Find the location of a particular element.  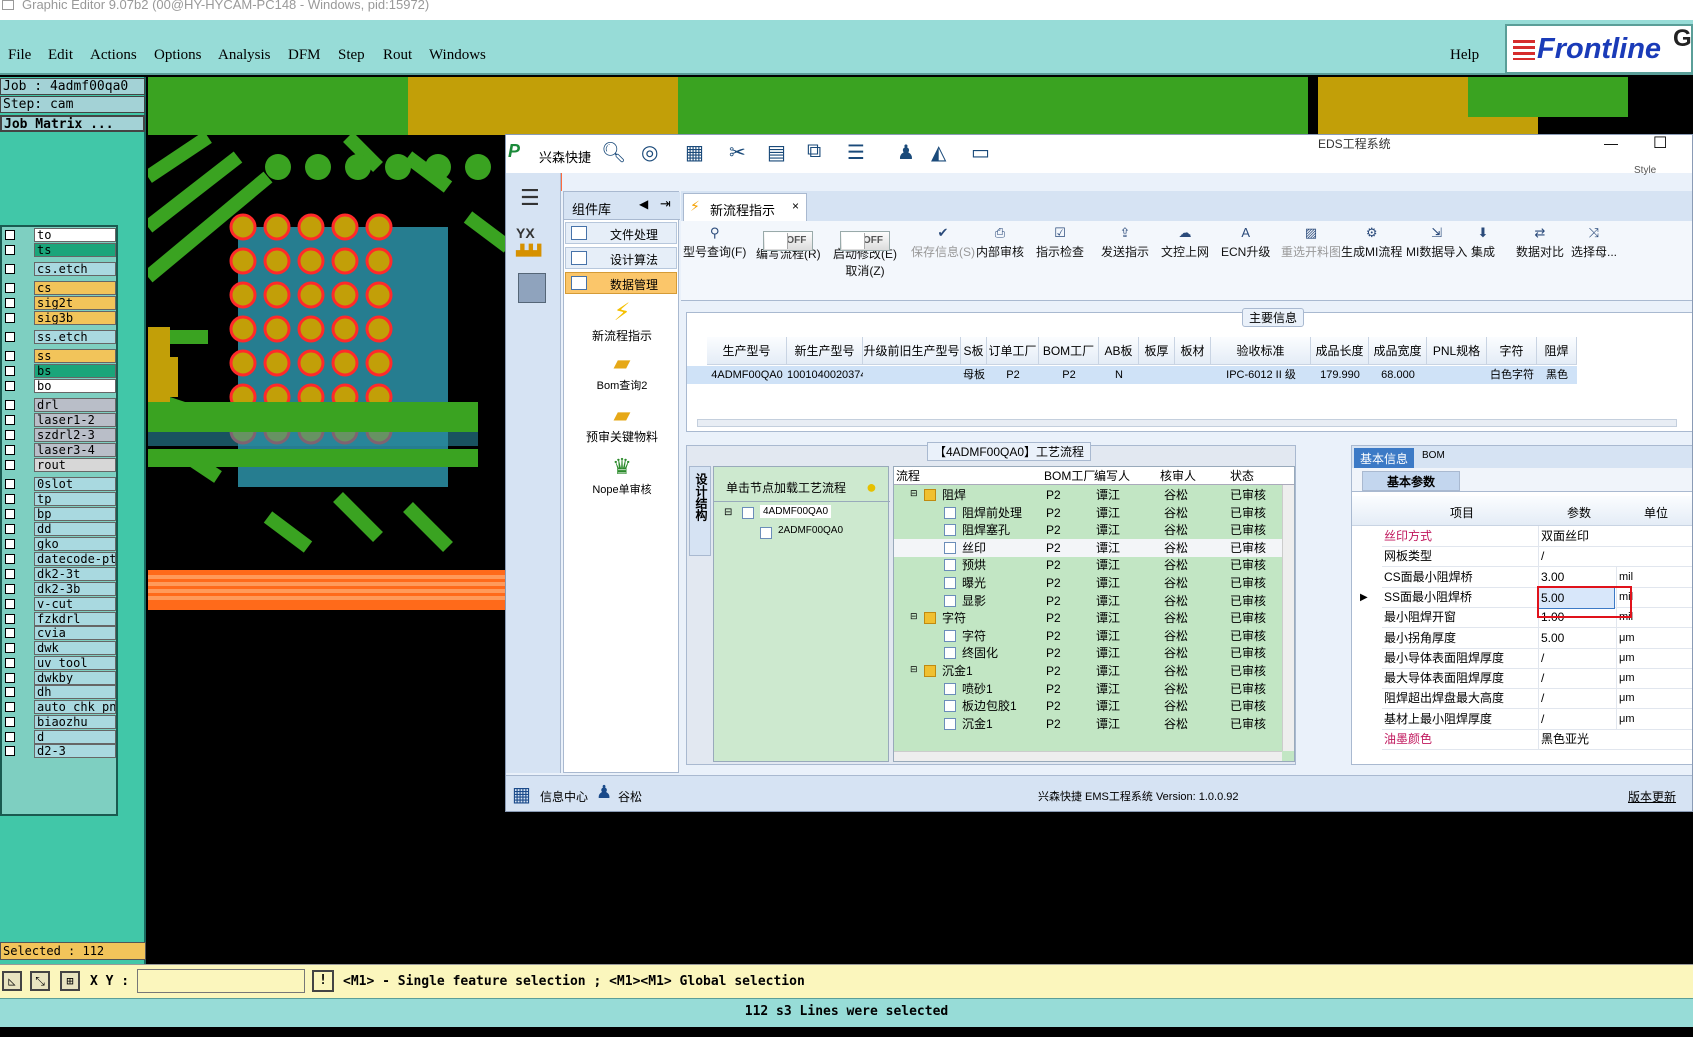

layer-row: datecode-ptc is located at coordinates (60, 559).